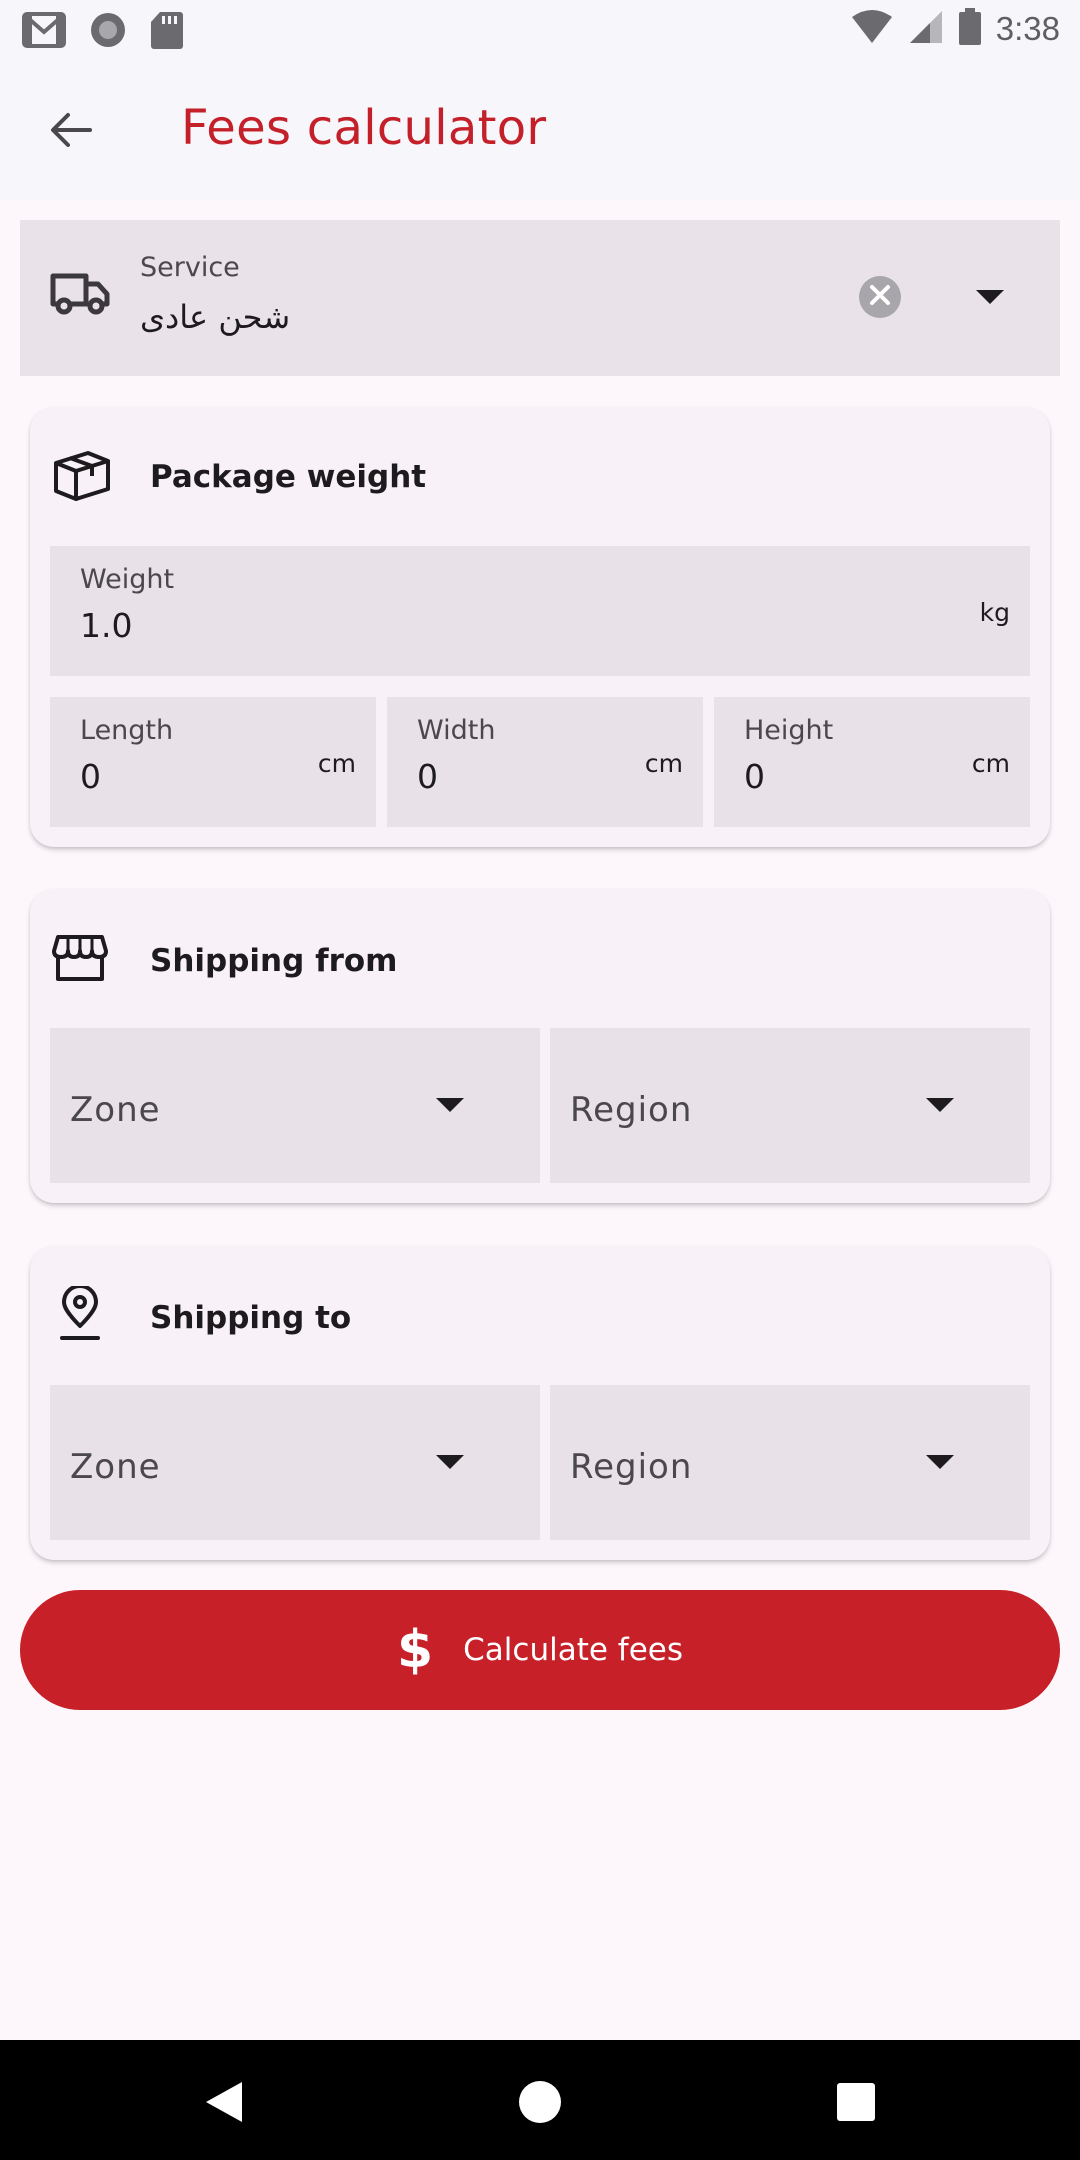 The width and height of the screenshot is (1080, 2160). What do you see at coordinates (127, 730) in the screenshot?
I see `length-label: Length` at bounding box center [127, 730].